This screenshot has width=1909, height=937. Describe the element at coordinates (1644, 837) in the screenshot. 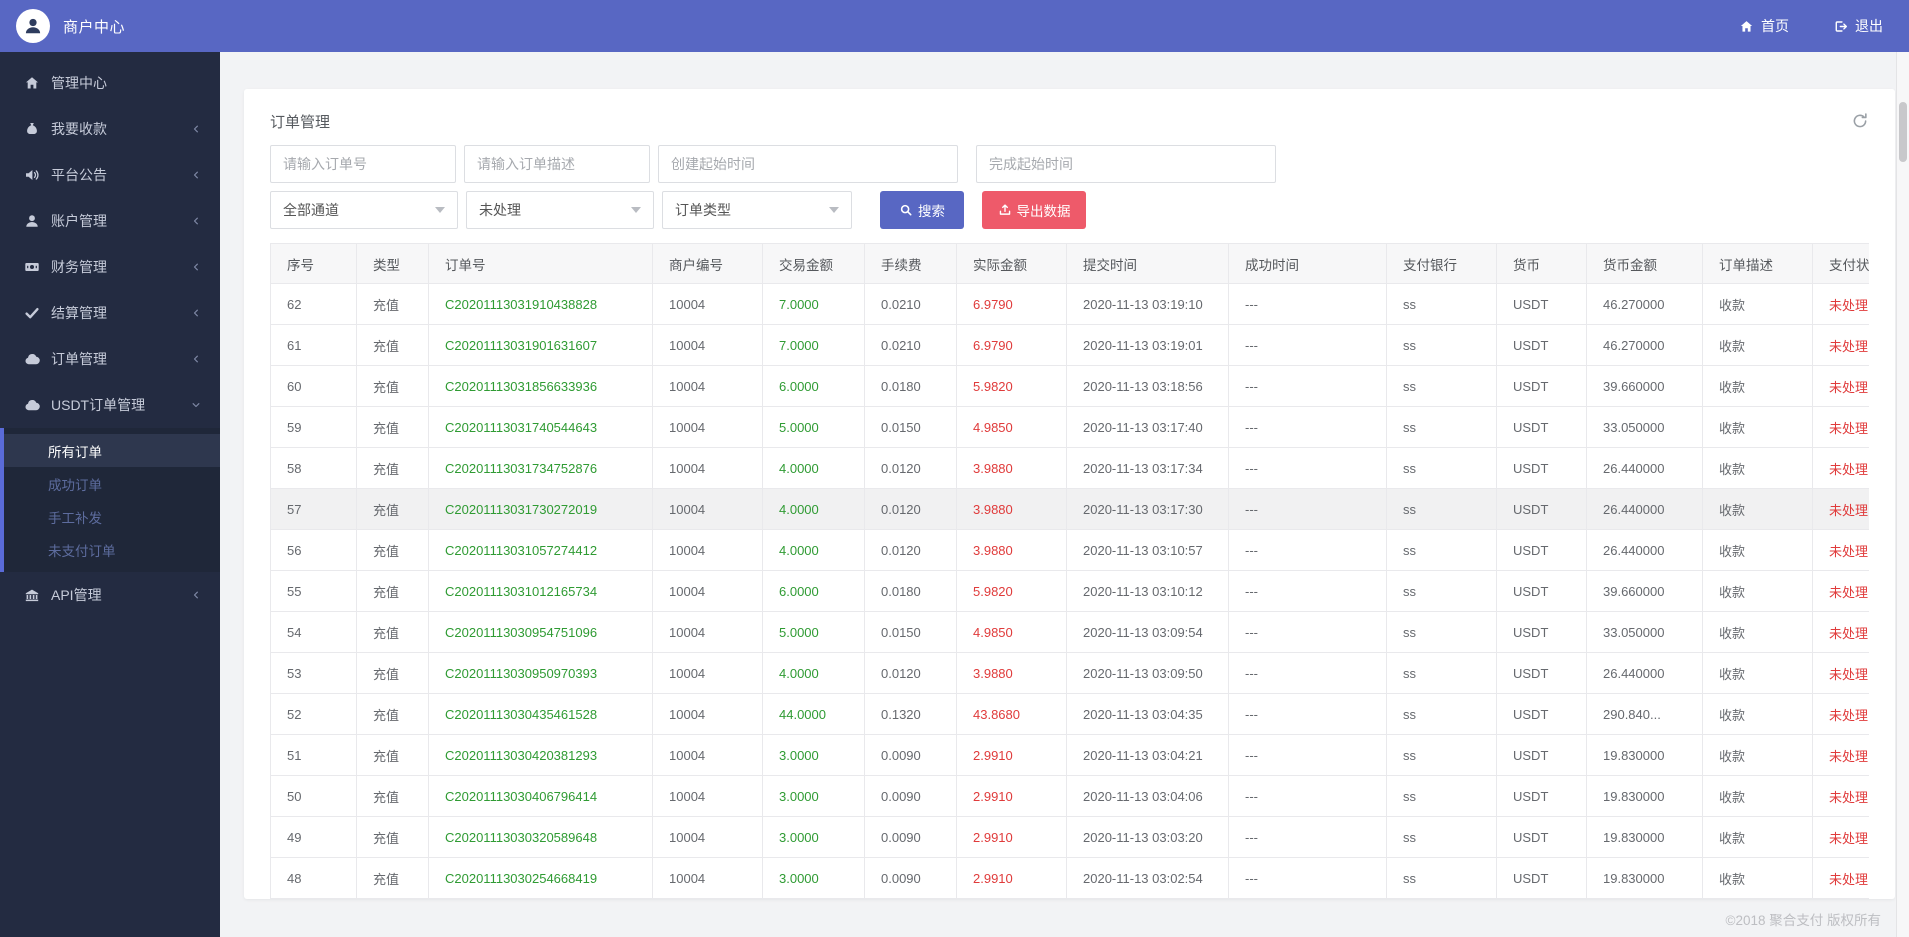

I see `cell-currency-amount: 19.830000` at that location.